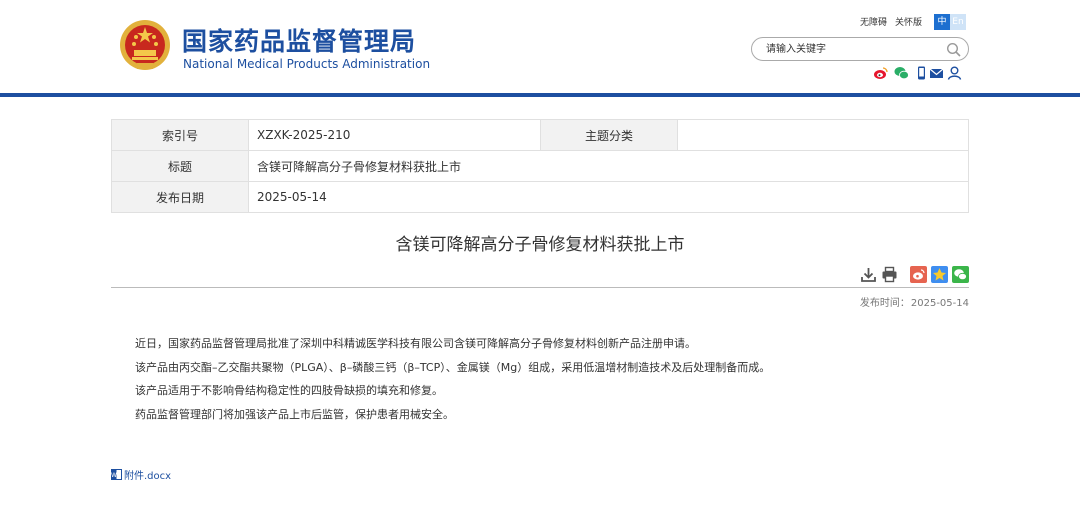 Image resolution: width=1080 pixels, height=526 pixels. What do you see at coordinates (294, 414) in the screenshot?
I see `paragraph: 药品监督管理部门将加强该产品上市后监管，保护患者用械安全。` at bounding box center [294, 414].